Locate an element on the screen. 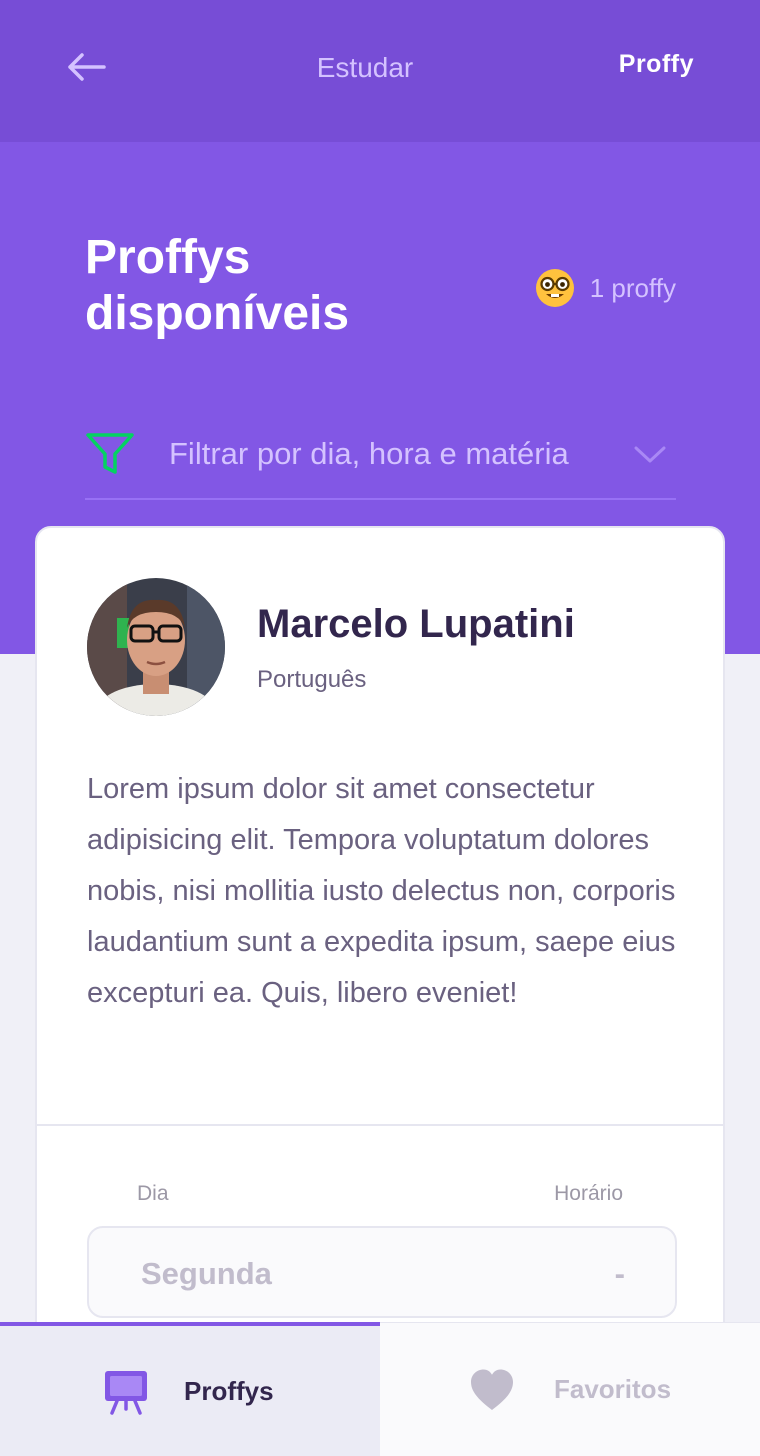 The width and height of the screenshot is (760, 1456). proffy-count: 1 proffy is located at coordinates (605, 288).